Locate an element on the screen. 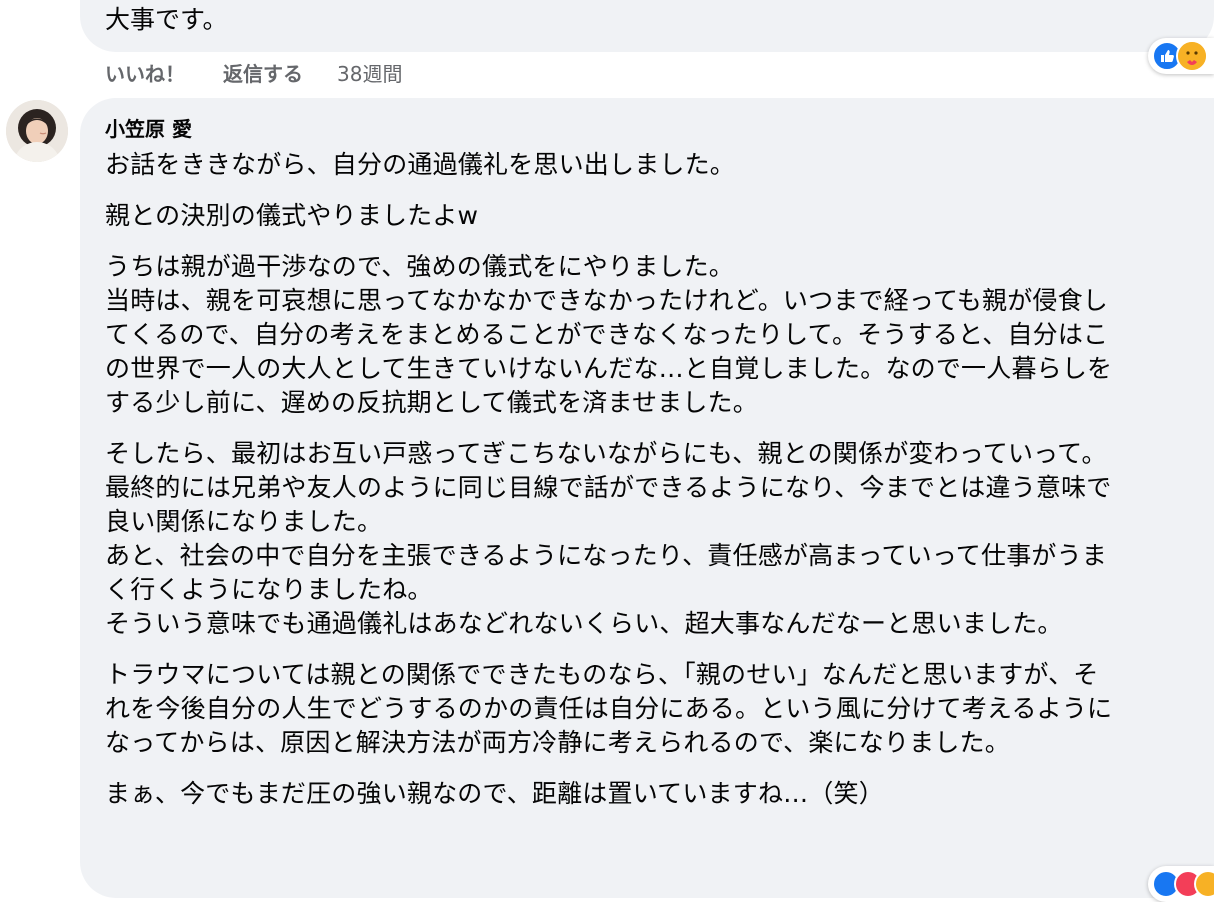 The height and width of the screenshot is (902, 1214). comment-line: そしたら、最初はお互い戸惑ってぎこちないながらにも、親との関係が変わっていって。 is located at coordinates (606, 453).